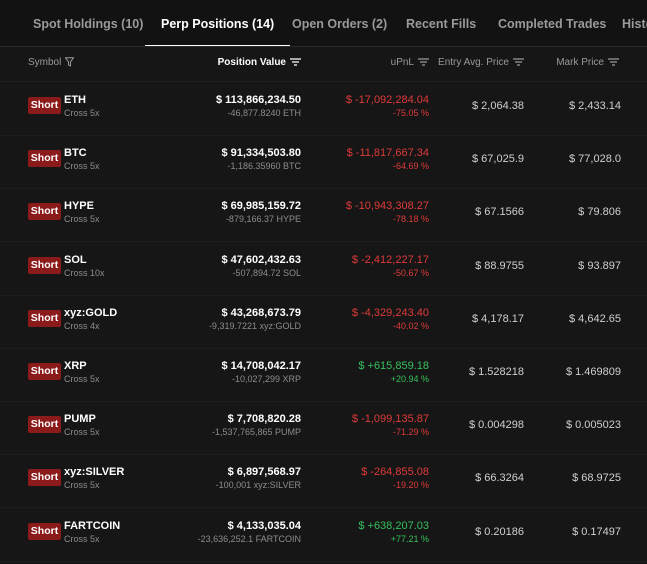 The width and height of the screenshot is (647, 564). Describe the element at coordinates (259, 64) in the screenshot. I see `header-position-value: Position Value` at that location.